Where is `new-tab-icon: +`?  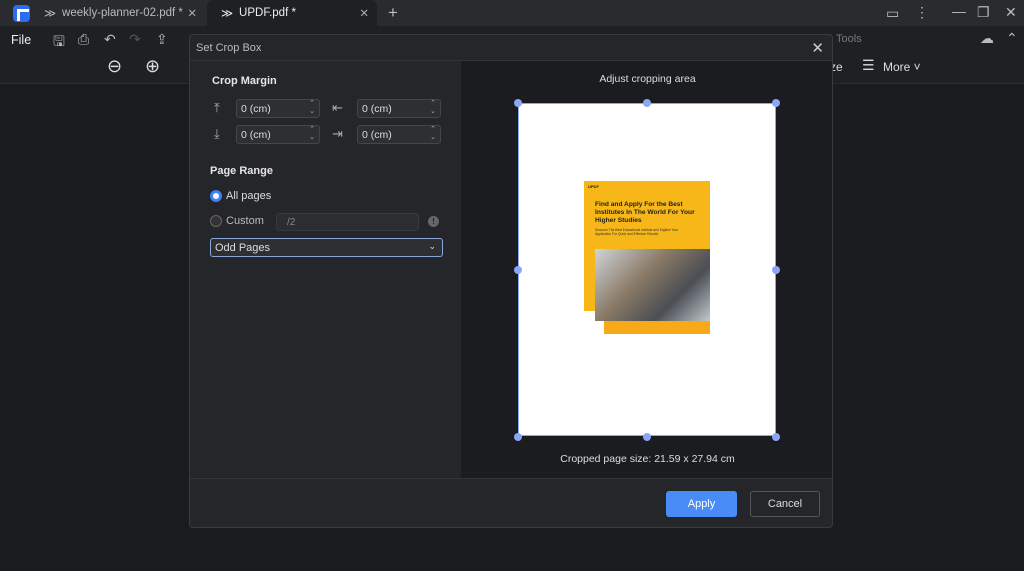 new-tab-icon: + is located at coordinates (393, 13).